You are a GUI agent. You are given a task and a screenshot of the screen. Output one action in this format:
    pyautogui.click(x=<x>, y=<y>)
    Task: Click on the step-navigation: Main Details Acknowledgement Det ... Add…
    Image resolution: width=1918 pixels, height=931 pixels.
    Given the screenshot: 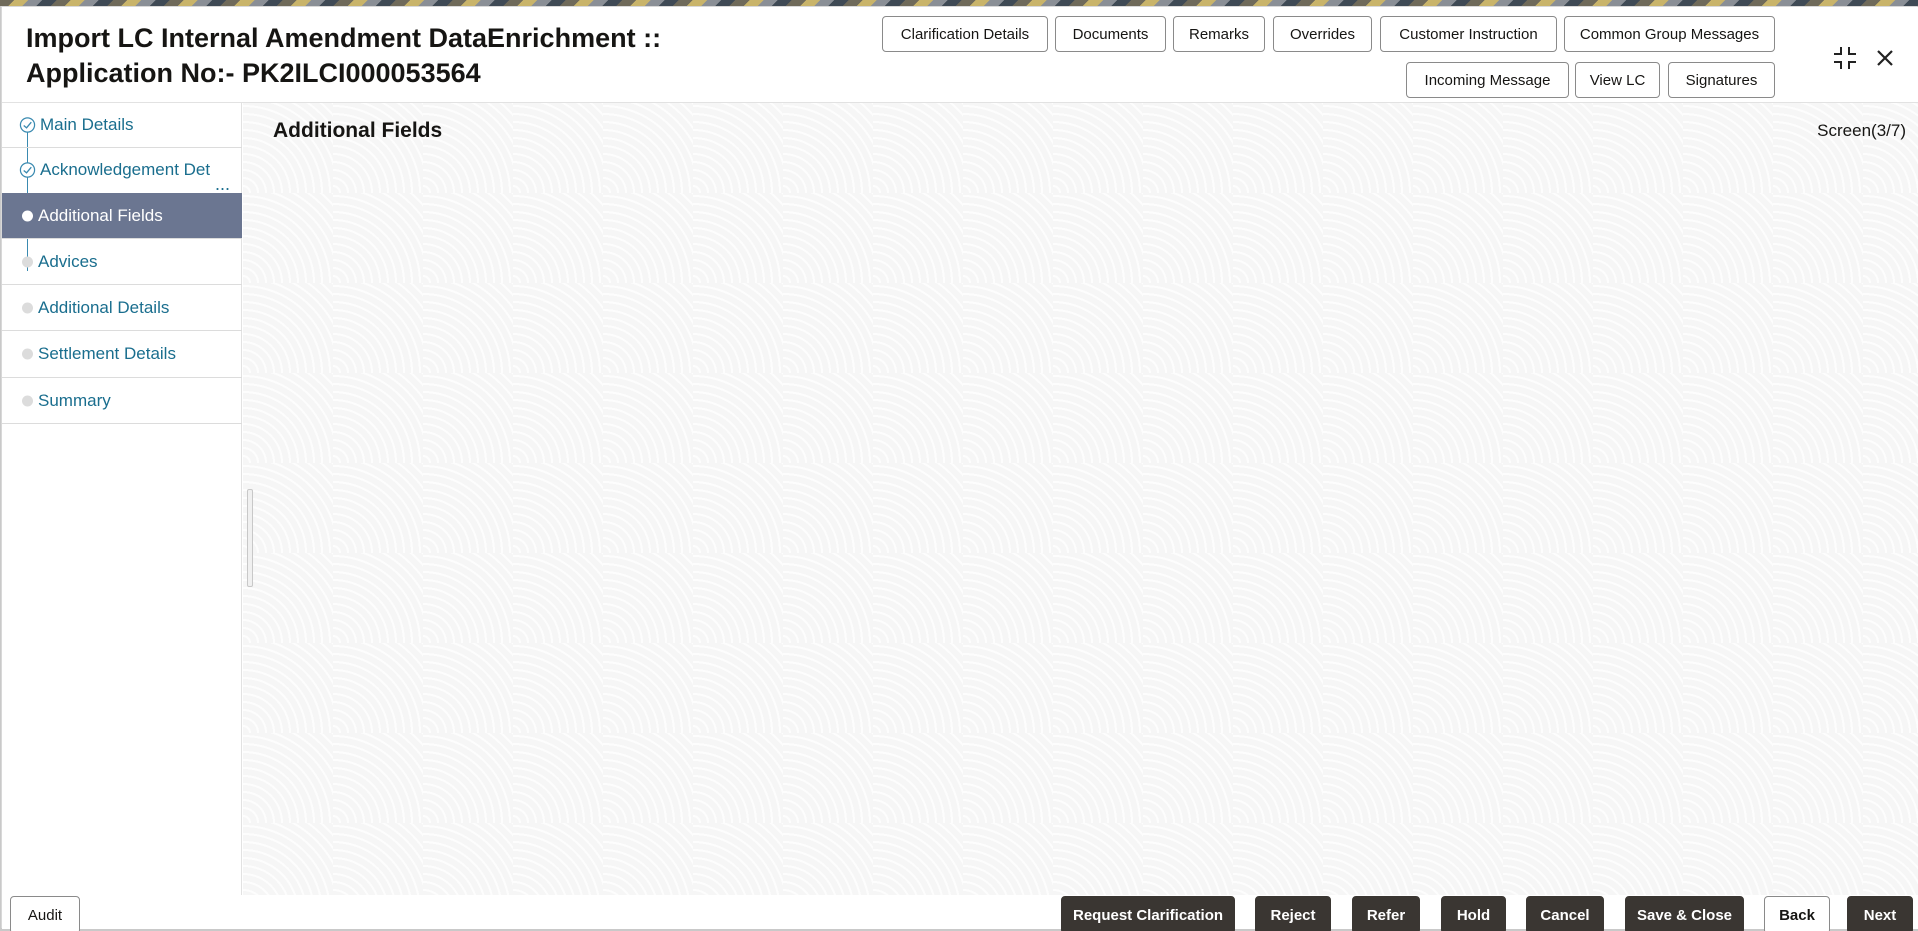 What is the action you would take?
    pyautogui.click(x=122, y=499)
    